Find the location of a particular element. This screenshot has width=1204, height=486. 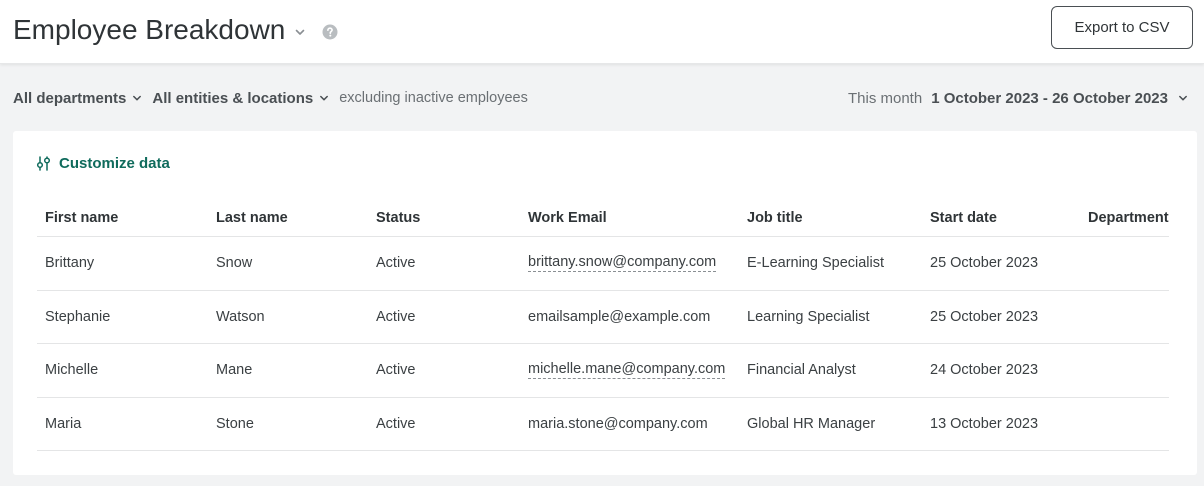

help-icon is located at coordinates (330, 32).